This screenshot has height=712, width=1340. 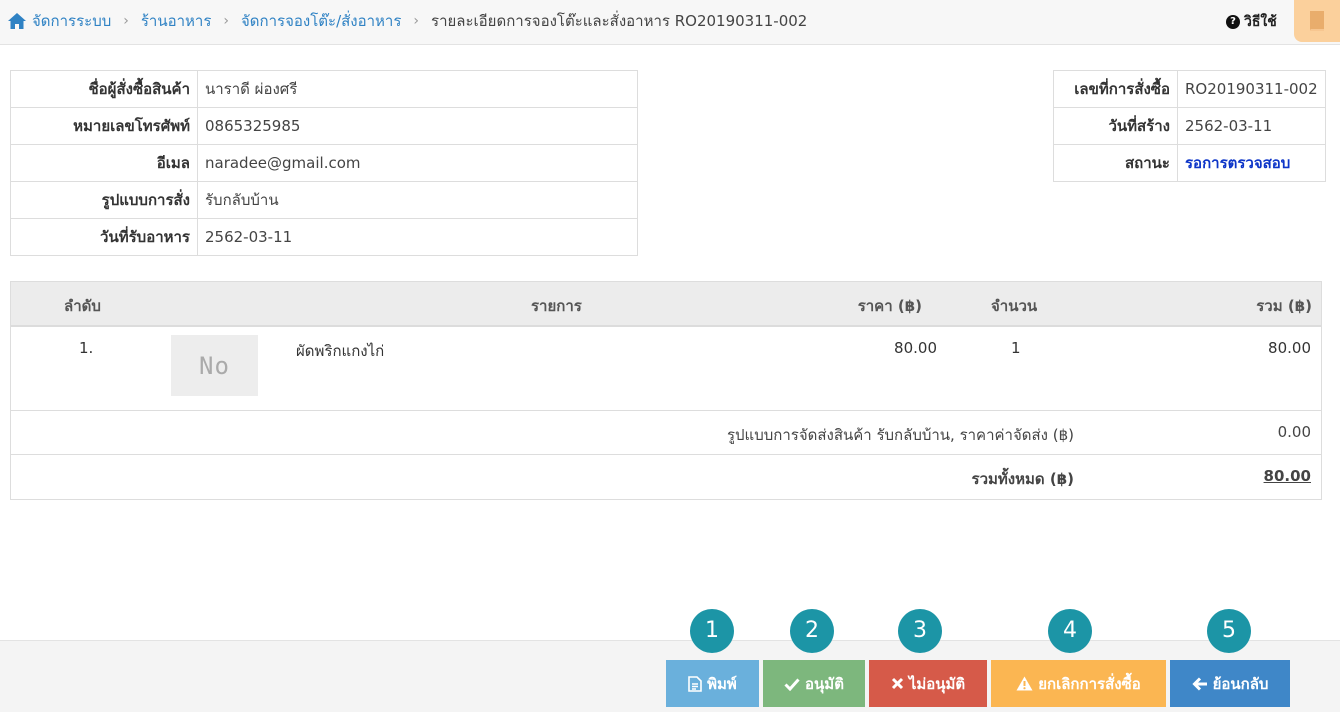 What do you see at coordinates (1229, 631) in the screenshot?
I see `step-badge-5: 5` at bounding box center [1229, 631].